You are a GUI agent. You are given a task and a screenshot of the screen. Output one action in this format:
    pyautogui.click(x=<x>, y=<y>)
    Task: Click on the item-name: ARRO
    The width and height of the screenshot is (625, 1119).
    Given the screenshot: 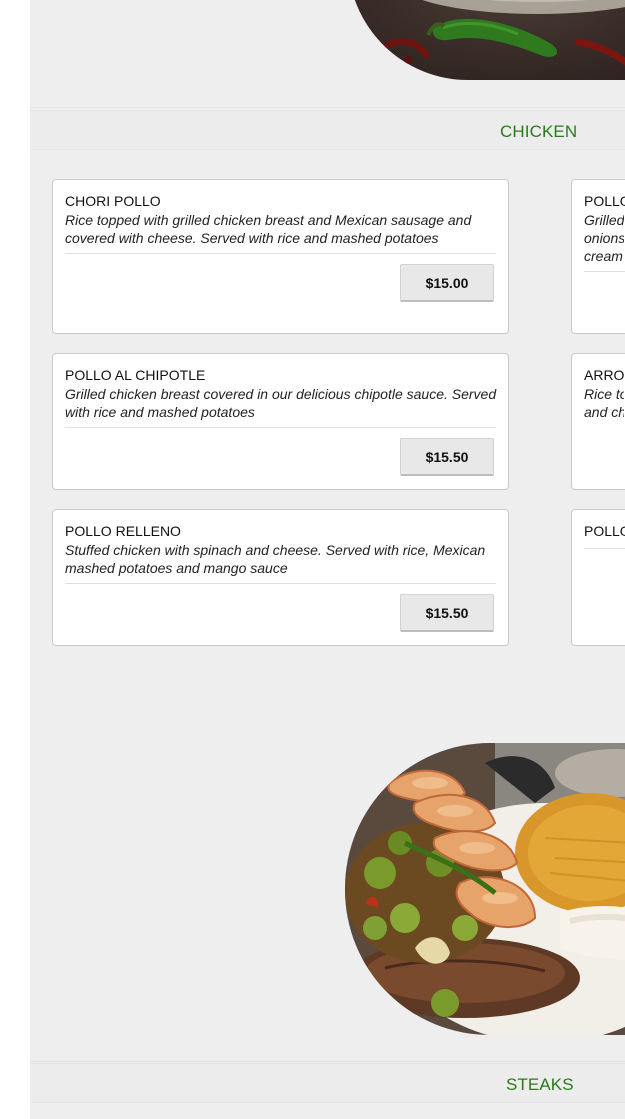 What is the action you would take?
    pyautogui.click(x=604, y=375)
    